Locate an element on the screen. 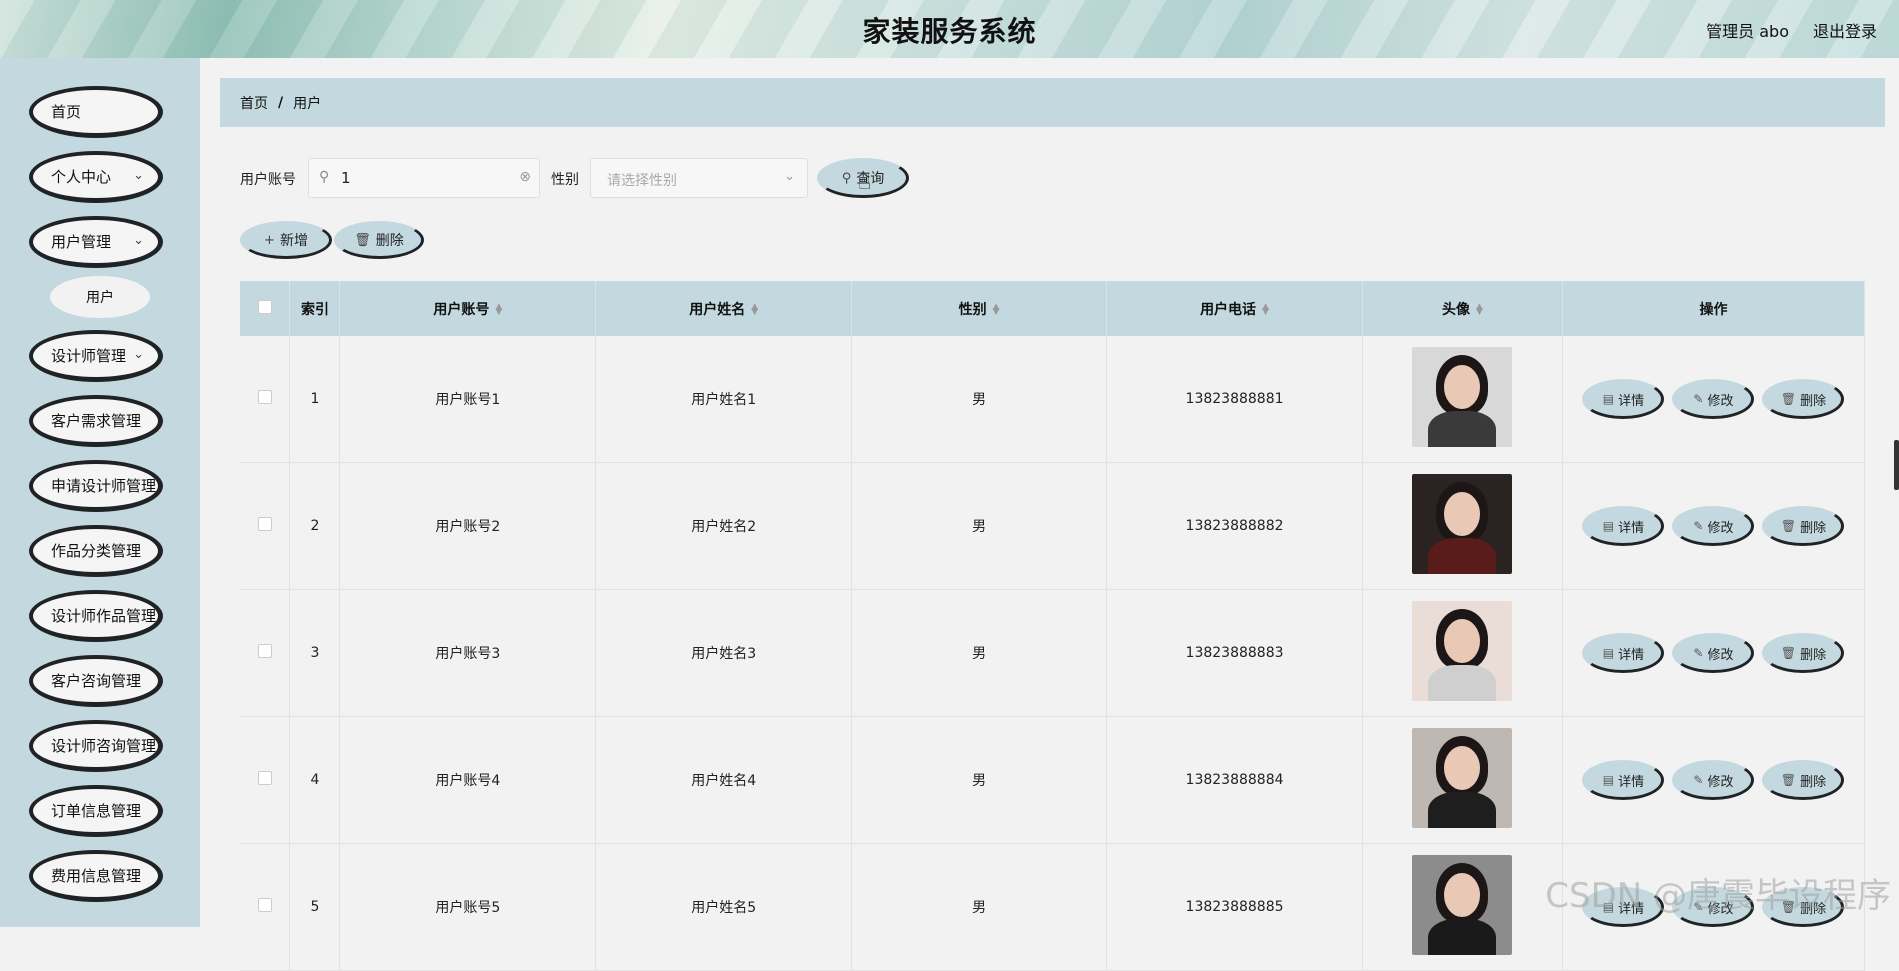 Image resolution: width=1899 pixels, height=971 pixels. column-header-phone: 用户电话 ▲ ▼ is located at coordinates (1234, 308).